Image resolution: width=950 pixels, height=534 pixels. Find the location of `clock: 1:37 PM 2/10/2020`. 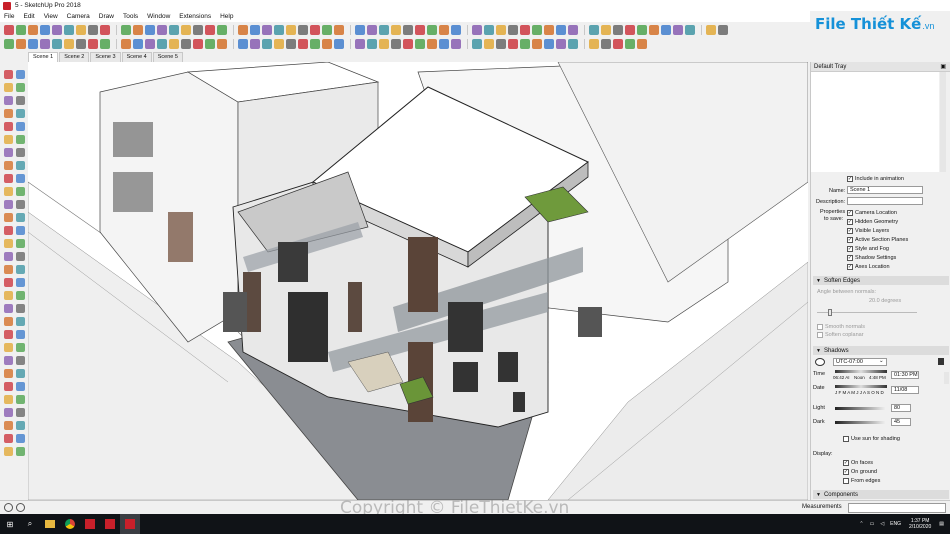

clock: 1:37 PM 2/10/2020 is located at coordinates (920, 524).